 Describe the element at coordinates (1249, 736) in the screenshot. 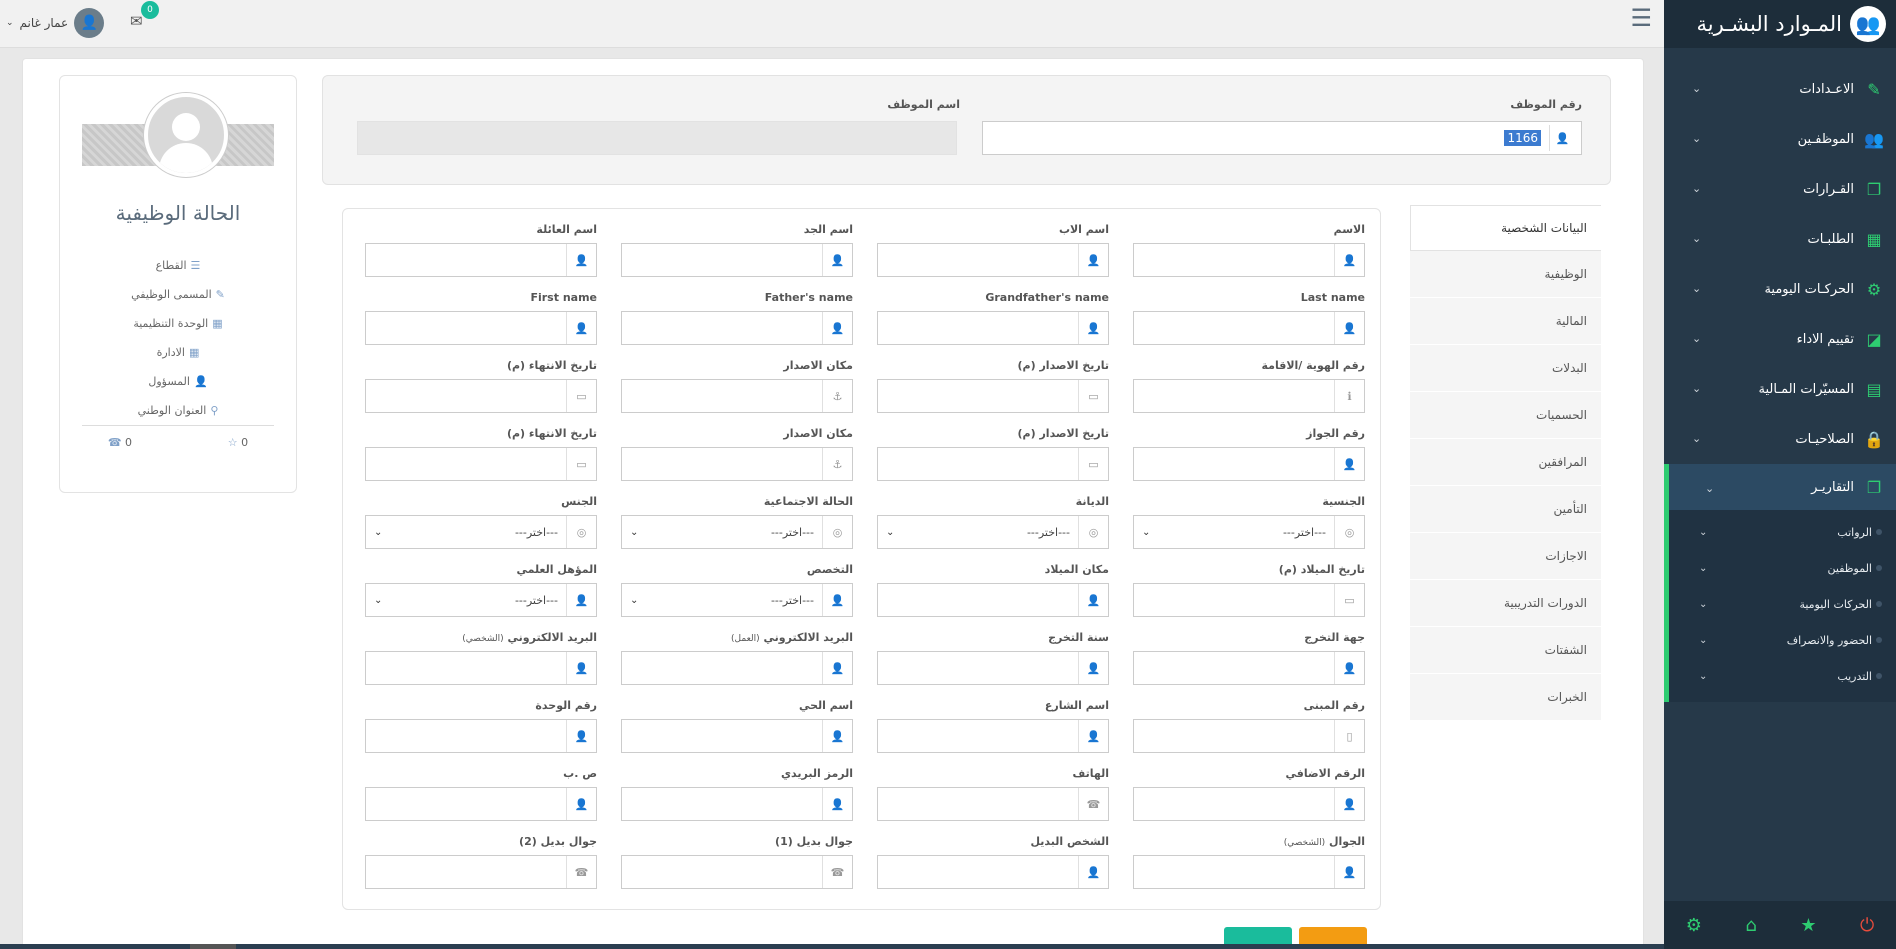

I see `text-input: ▯` at that location.